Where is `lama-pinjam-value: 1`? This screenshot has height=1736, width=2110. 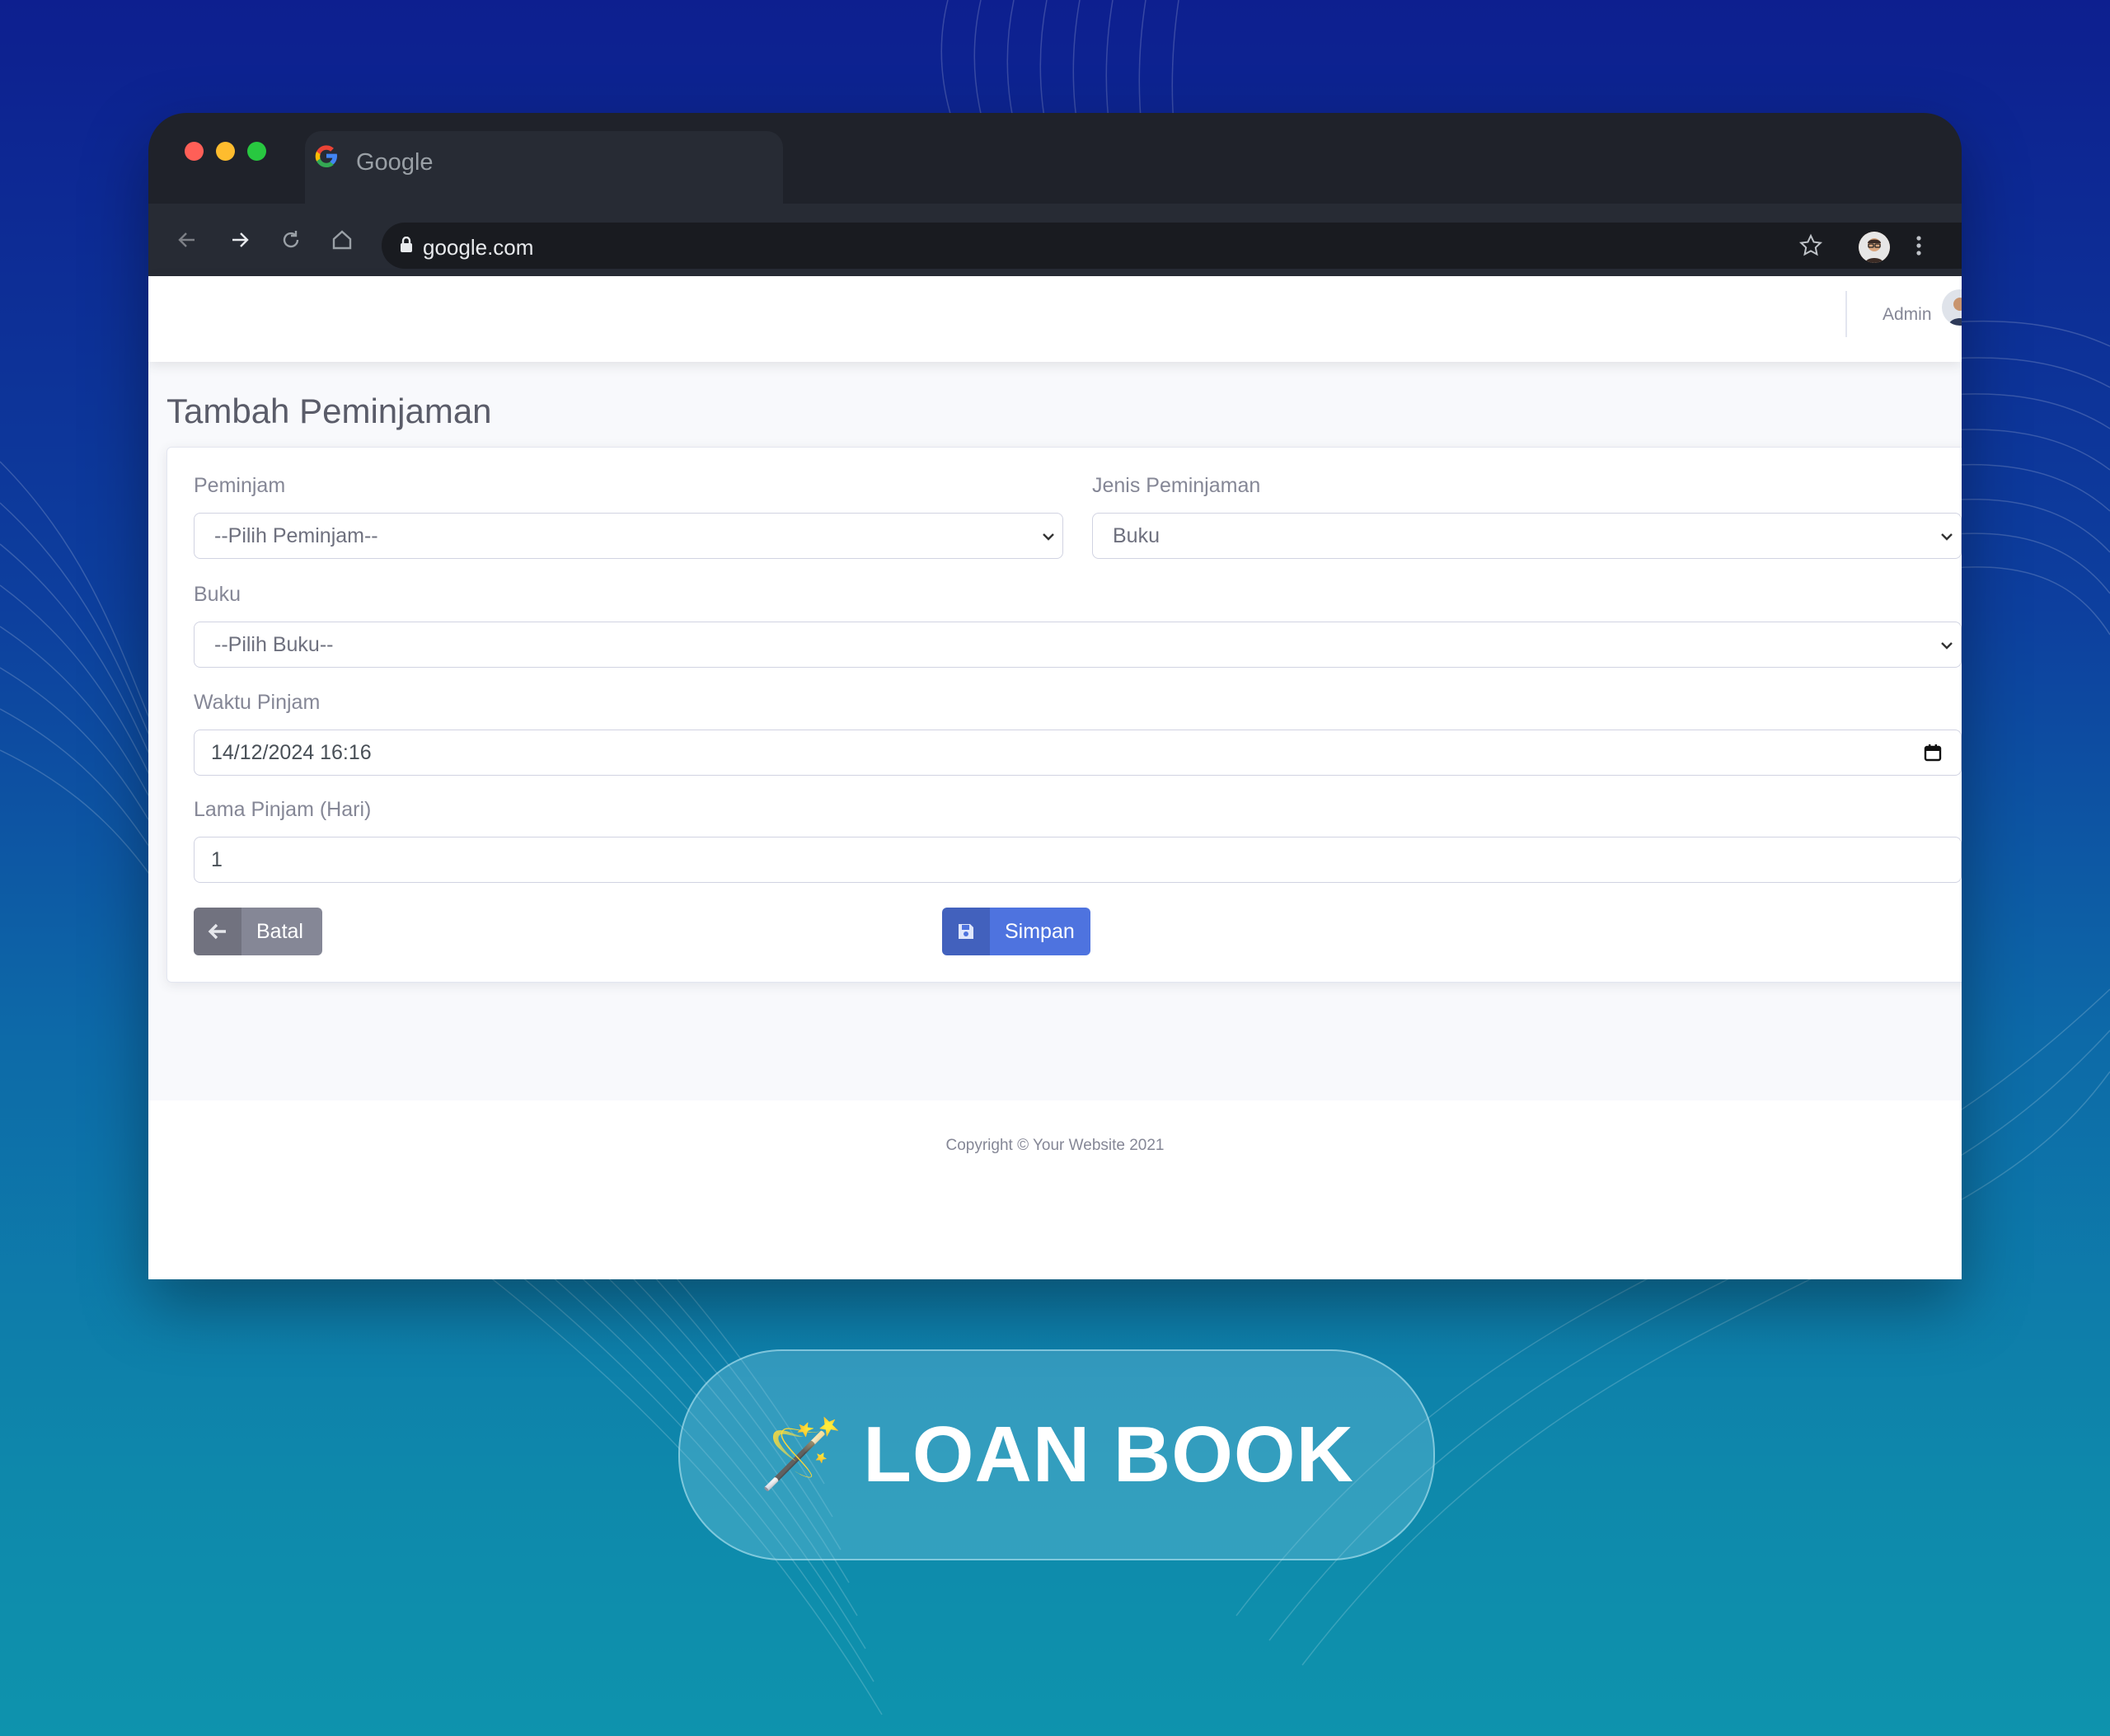 lama-pinjam-value: 1 is located at coordinates (217, 859).